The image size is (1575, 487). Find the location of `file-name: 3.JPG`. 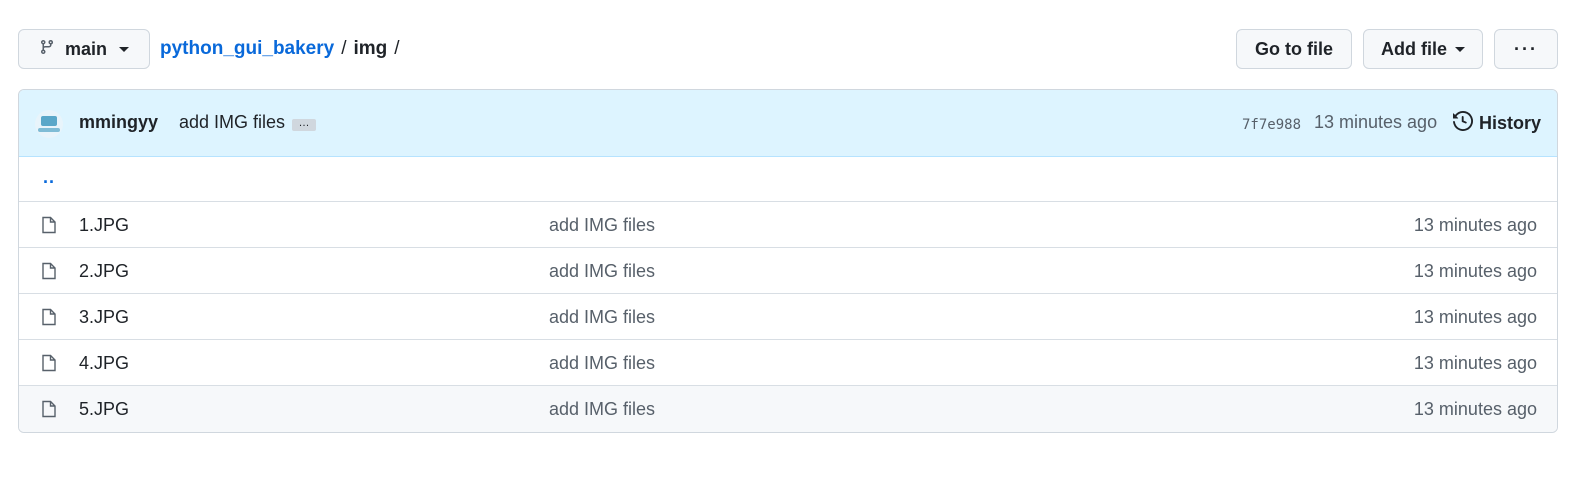

file-name: 3.JPG is located at coordinates (104, 317).